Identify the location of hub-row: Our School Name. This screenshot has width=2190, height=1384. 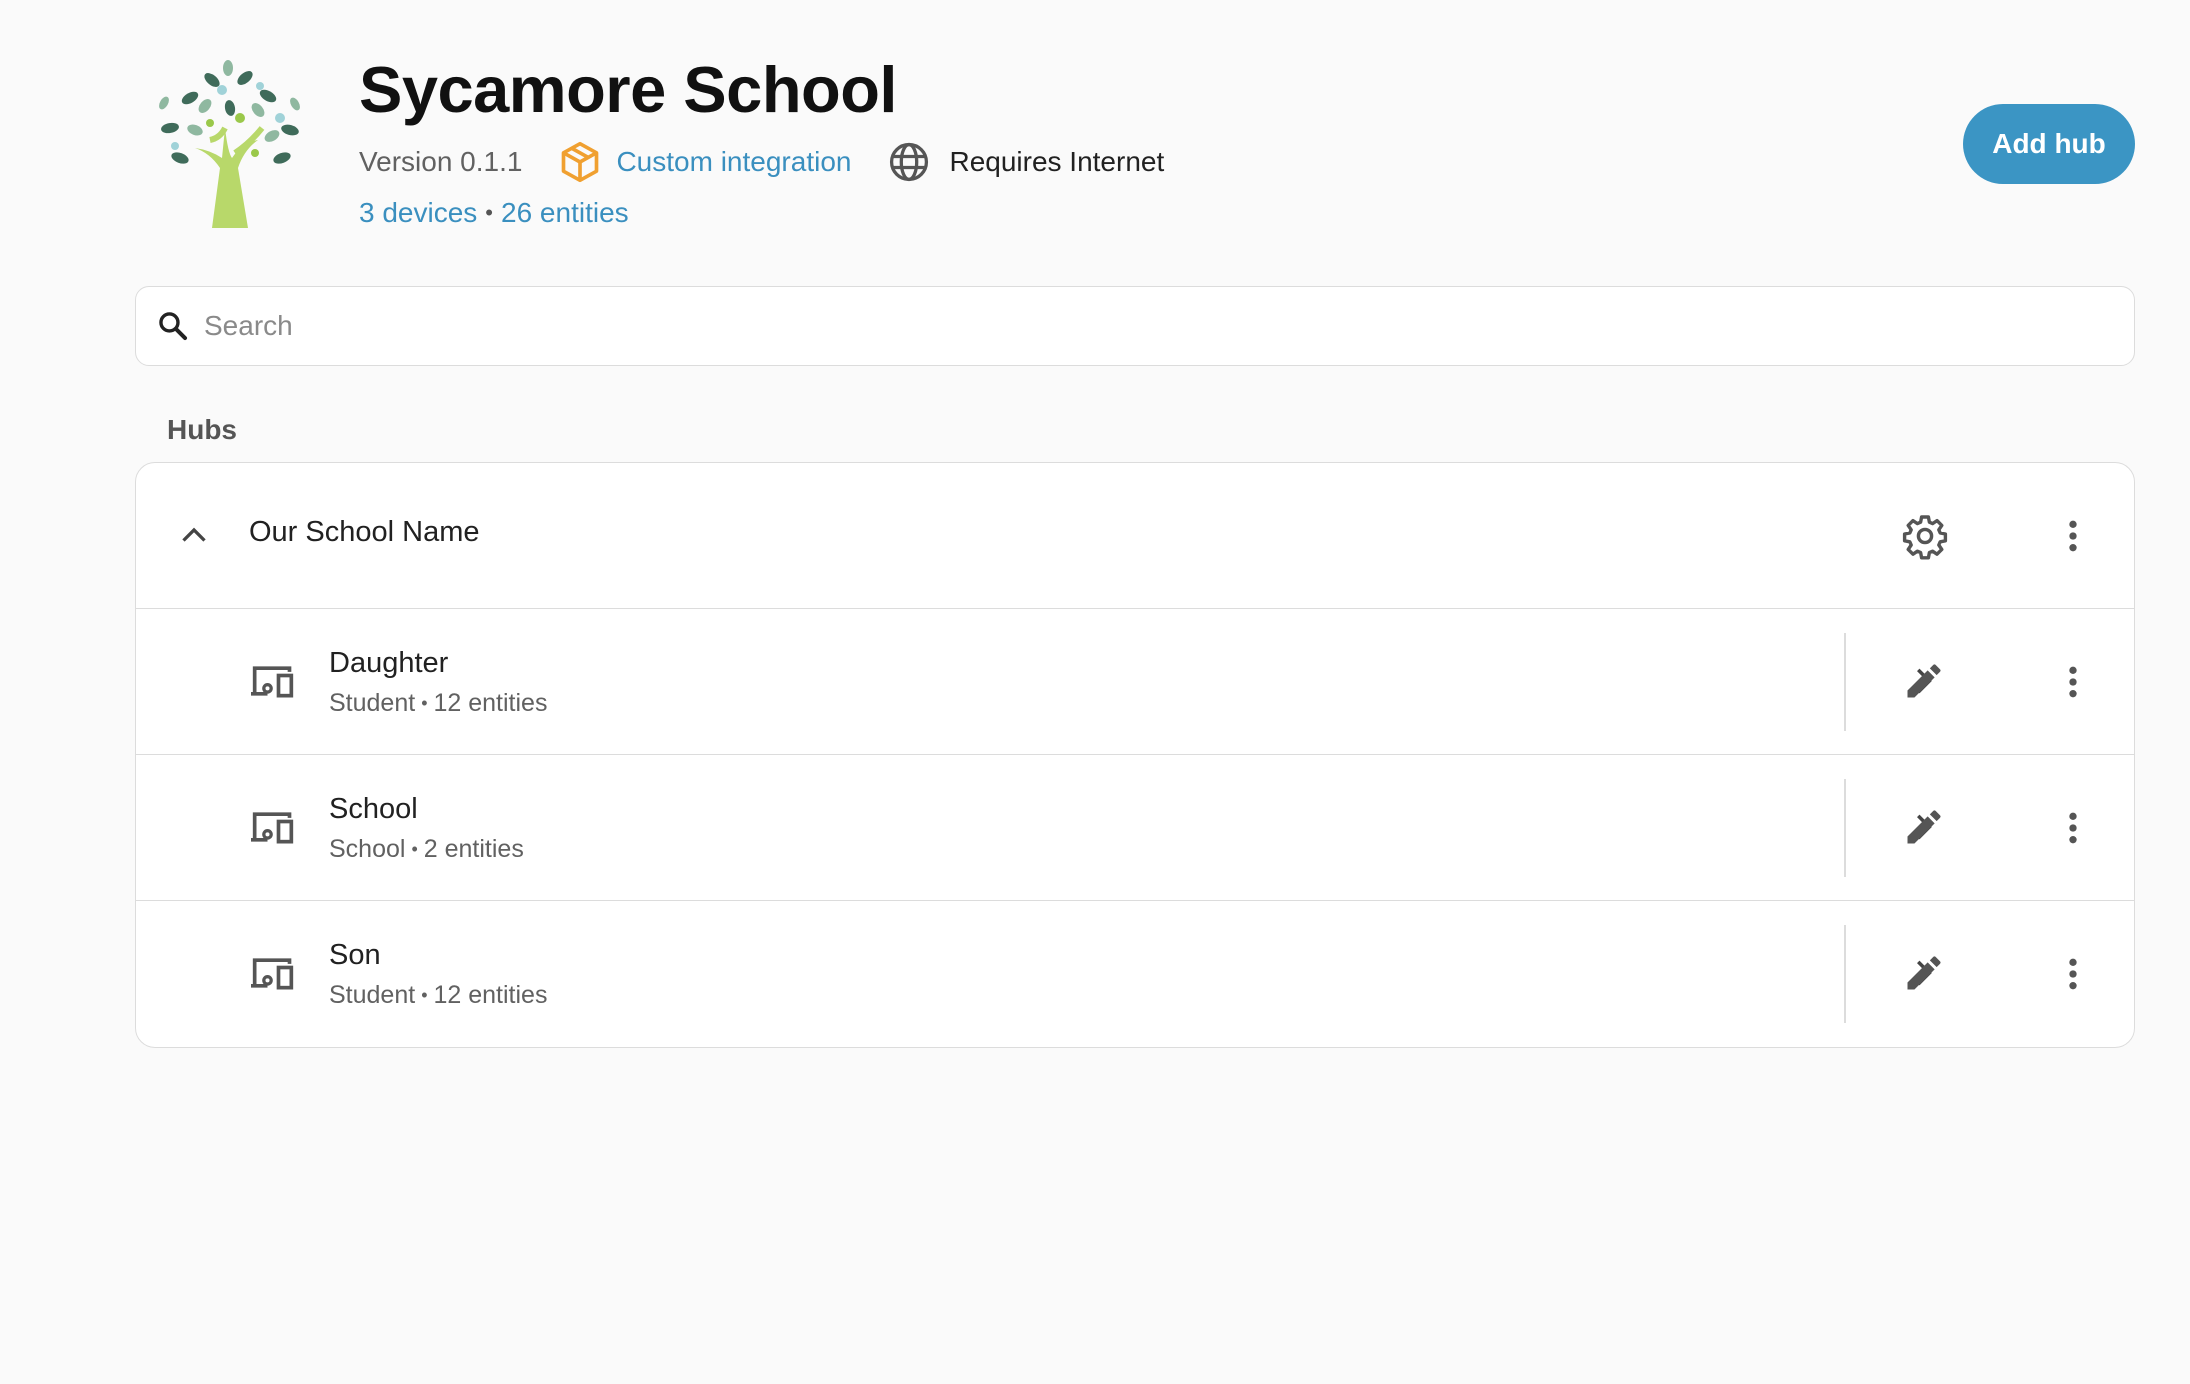
(1135, 536).